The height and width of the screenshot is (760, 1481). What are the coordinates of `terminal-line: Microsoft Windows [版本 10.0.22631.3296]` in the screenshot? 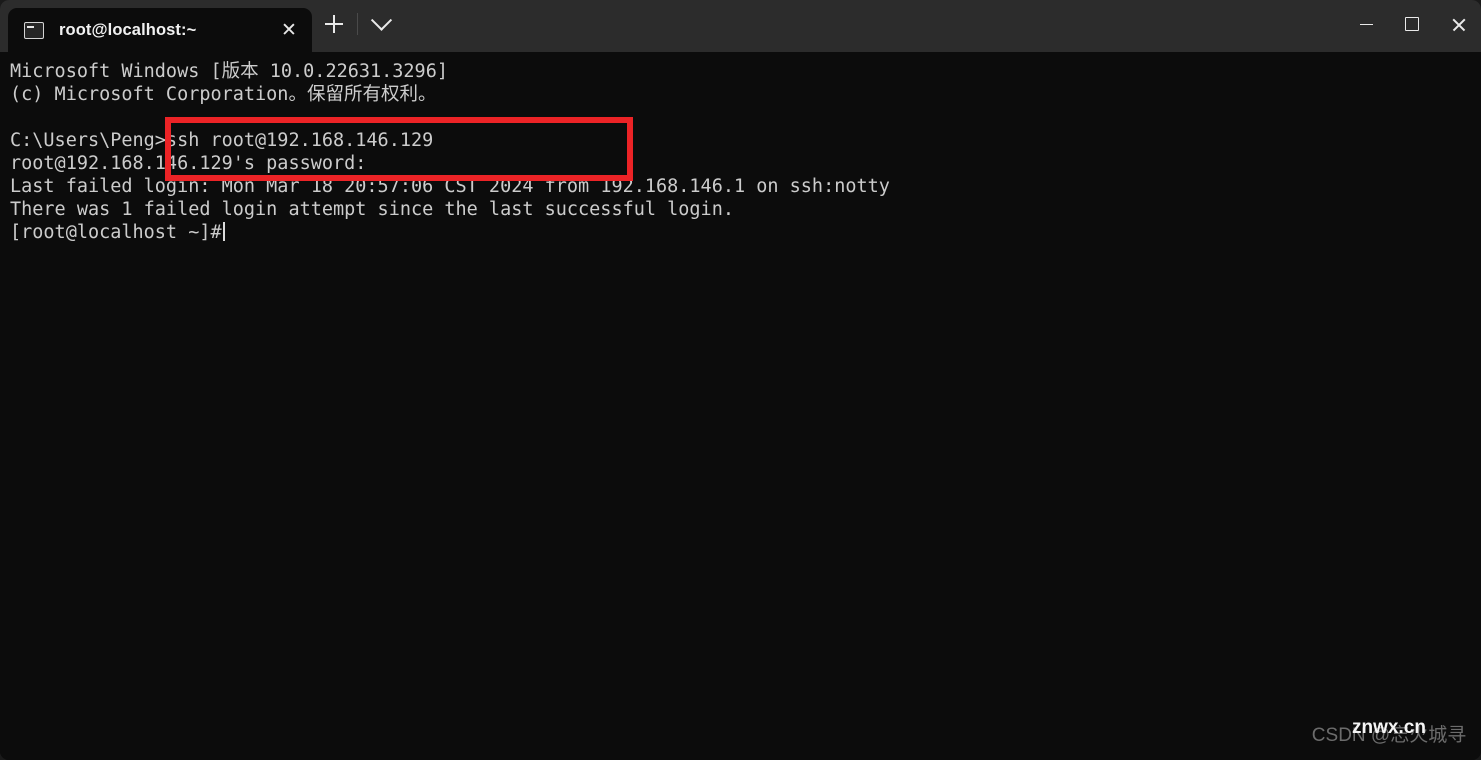 It's located at (229, 71).